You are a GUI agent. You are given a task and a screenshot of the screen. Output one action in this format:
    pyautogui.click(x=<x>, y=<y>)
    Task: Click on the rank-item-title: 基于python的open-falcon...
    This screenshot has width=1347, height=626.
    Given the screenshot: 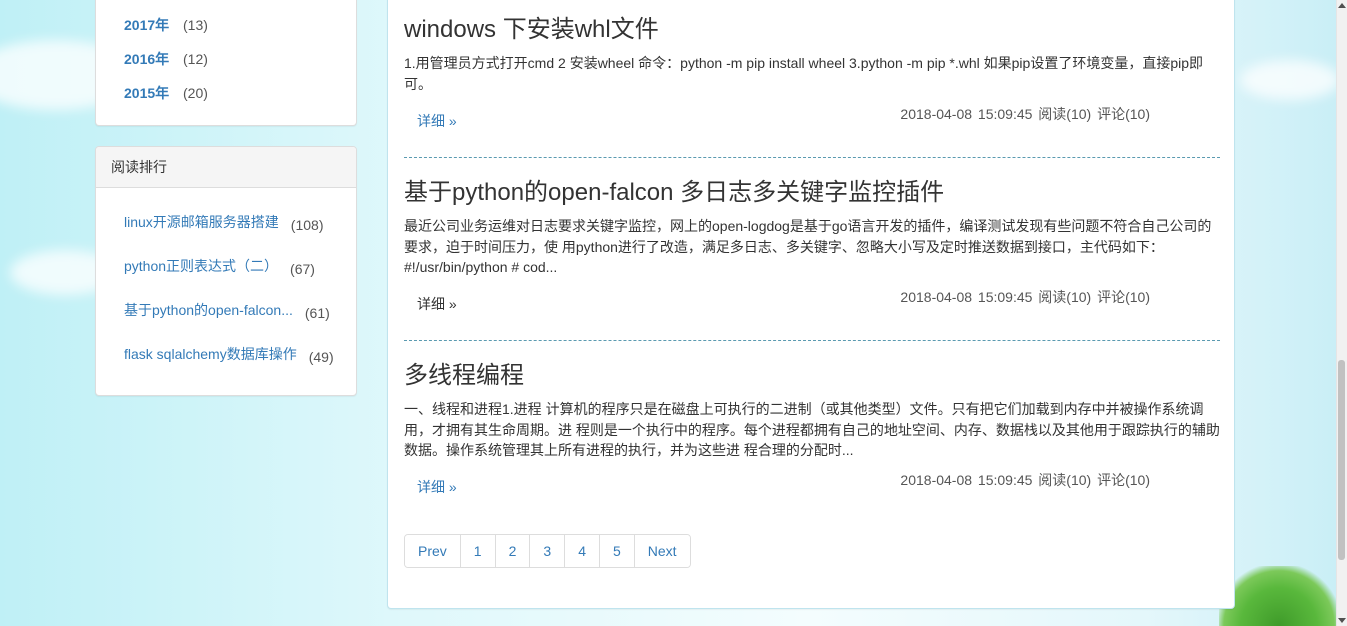 What is the action you would take?
    pyautogui.click(x=208, y=310)
    